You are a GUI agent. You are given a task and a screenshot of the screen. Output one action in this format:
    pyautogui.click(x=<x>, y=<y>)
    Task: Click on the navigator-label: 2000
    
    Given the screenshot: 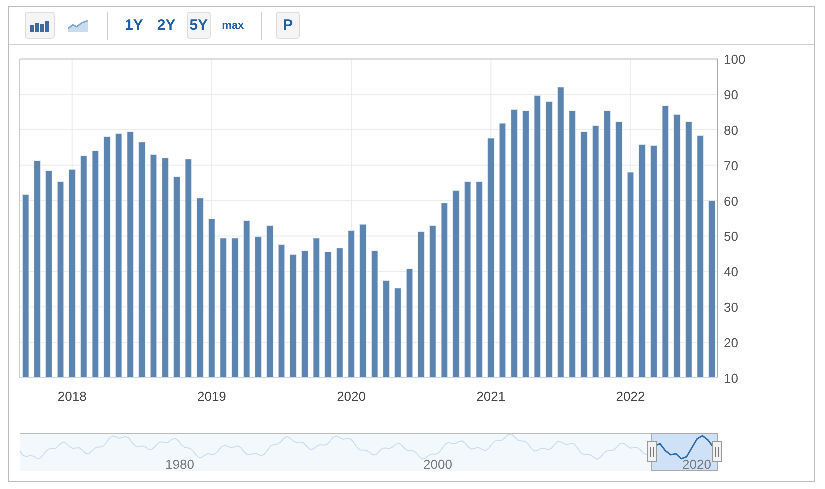 What is the action you would take?
    pyautogui.click(x=438, y=464)
    